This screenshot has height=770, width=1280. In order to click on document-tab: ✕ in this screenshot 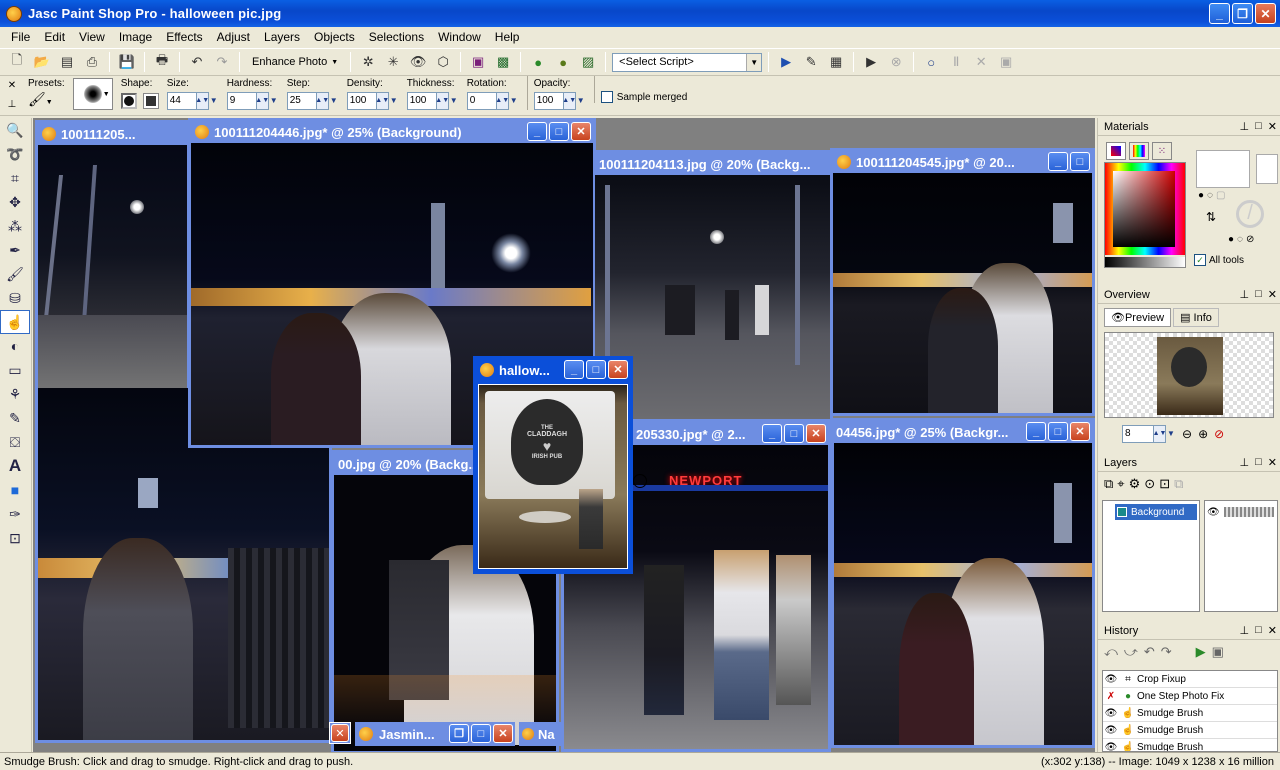, I will do `click(340, 733)`.